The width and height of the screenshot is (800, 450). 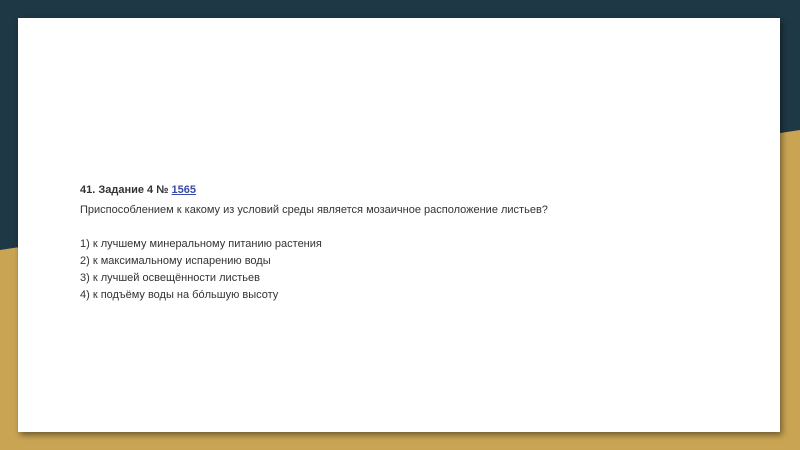 I want to click on answer-option-4: 4) к подъёму воды на бóльшую высоту, so click(x=179, y=295).